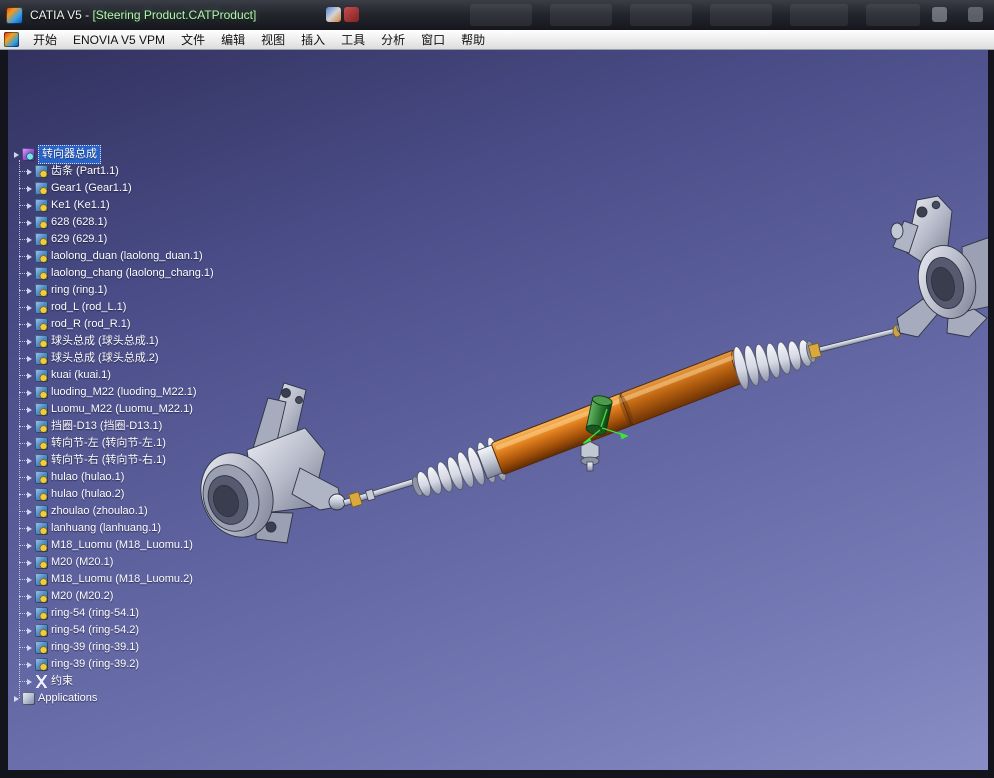 The width and height of the screenshot is (994, 778). I want to click on tree-item: kuai (kuai.1), so click(111, 375).